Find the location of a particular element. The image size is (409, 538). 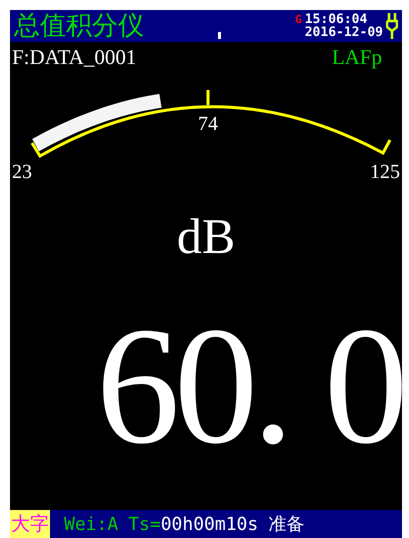

weighting-text: Wei:A is located at coordinates (91, 524).